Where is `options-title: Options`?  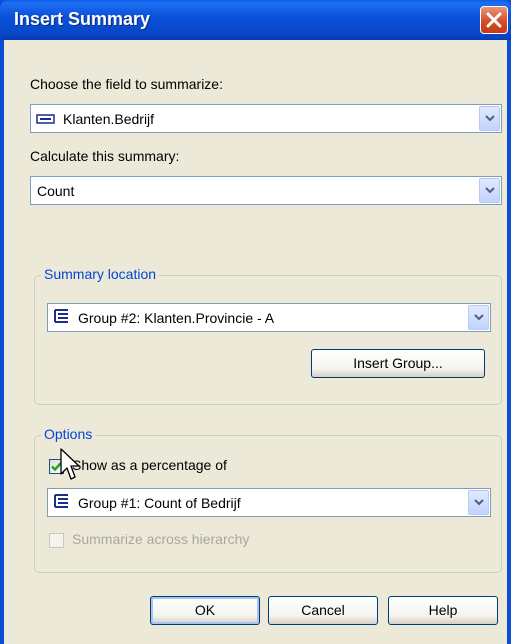 options-title: Options is located at coordinates (68, 434).